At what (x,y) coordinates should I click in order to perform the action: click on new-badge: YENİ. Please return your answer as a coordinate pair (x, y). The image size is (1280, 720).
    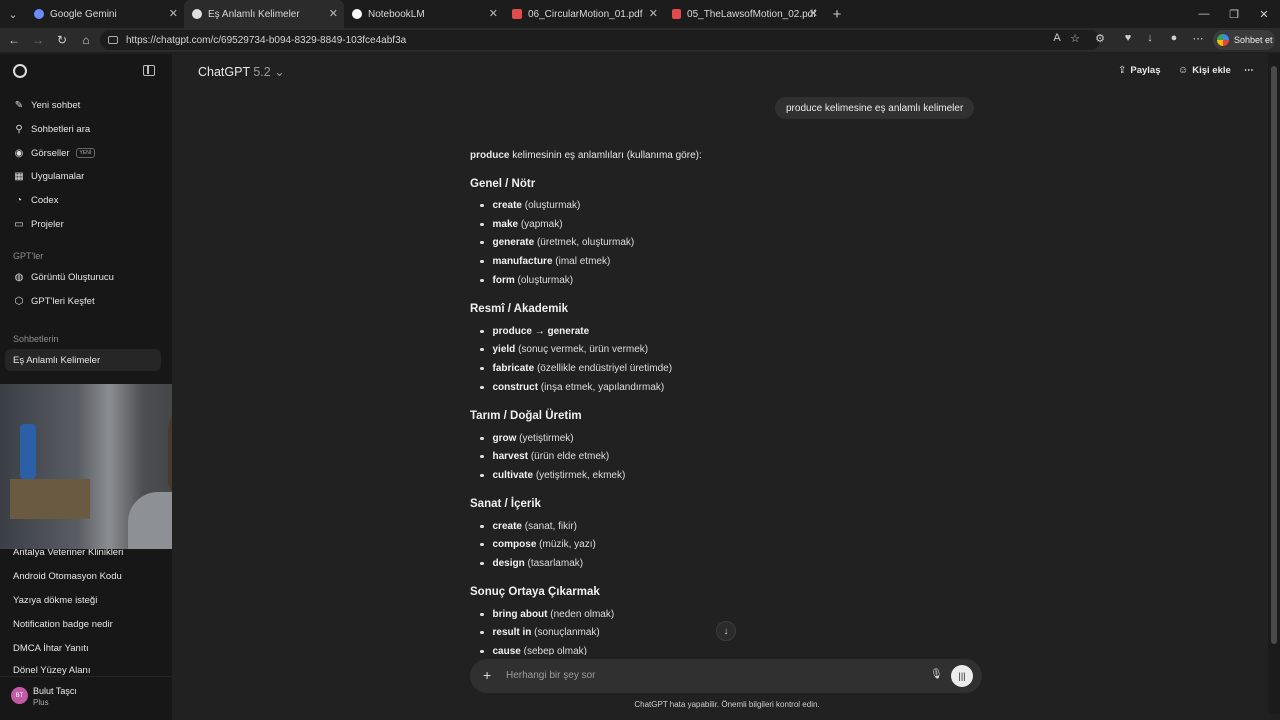
    Looking at the image, I should click on (85, 153).